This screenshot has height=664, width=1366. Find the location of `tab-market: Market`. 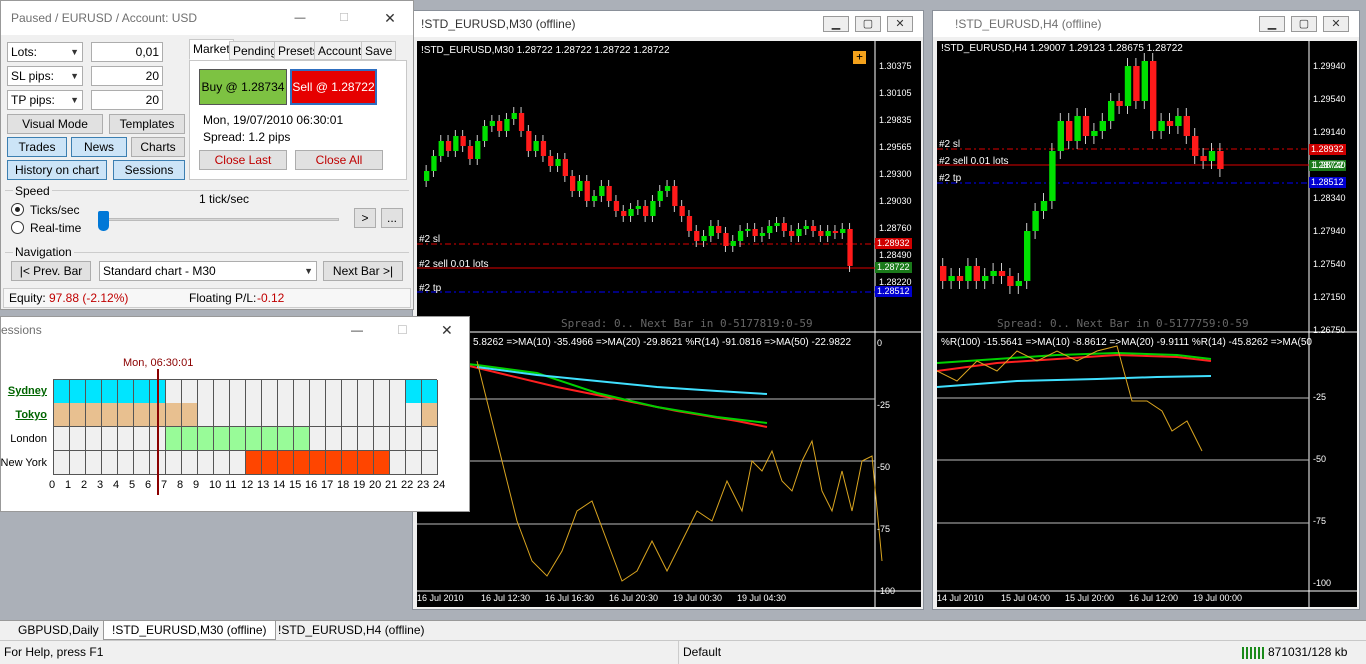

tab-market: Market is located at coordinates (211, 49).